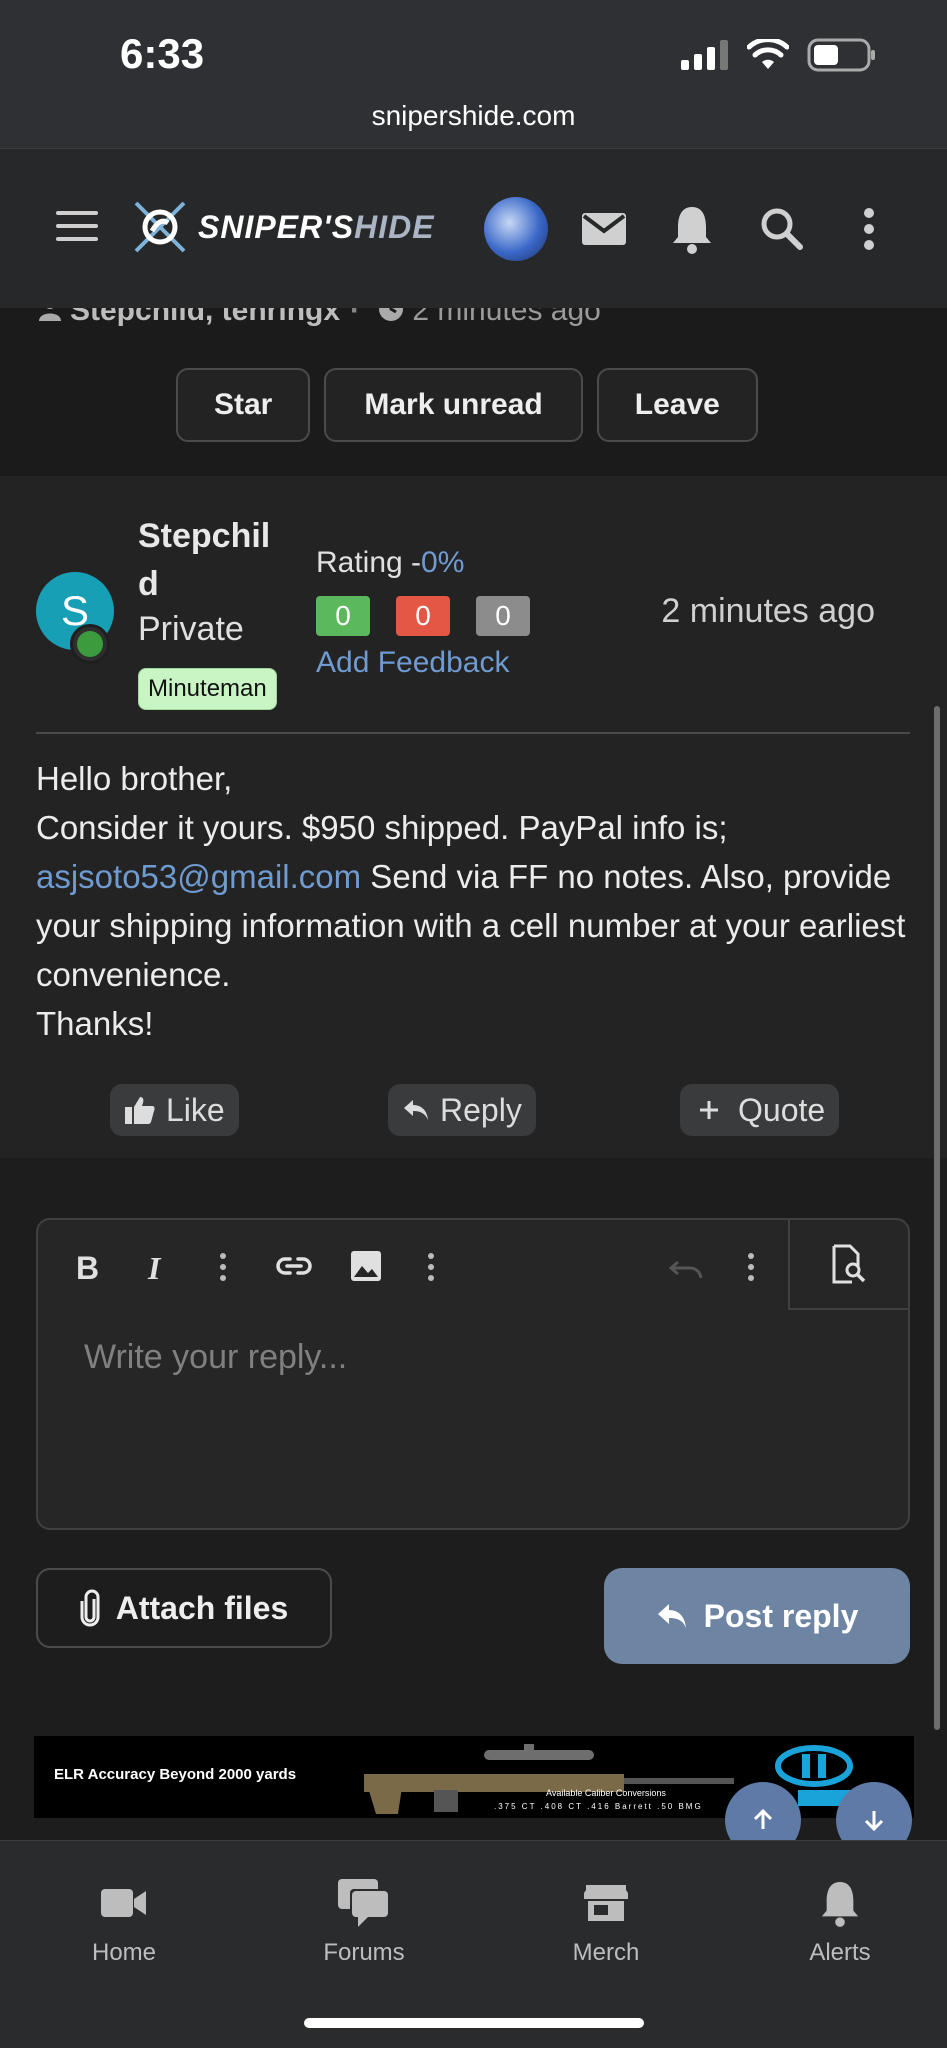 Image resolution: width=947 pixels, height=2048 pixels. I want to click on clock-icon, so click(391, 314).